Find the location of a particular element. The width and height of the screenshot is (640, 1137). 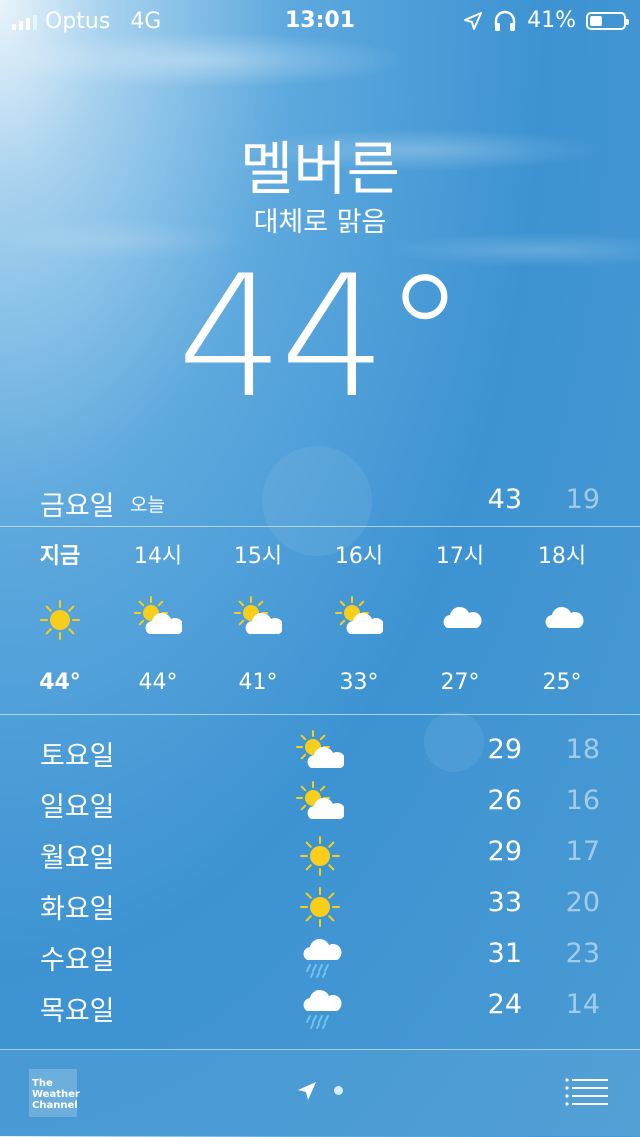

day-low: 20 is located at coordinates (582, 902).